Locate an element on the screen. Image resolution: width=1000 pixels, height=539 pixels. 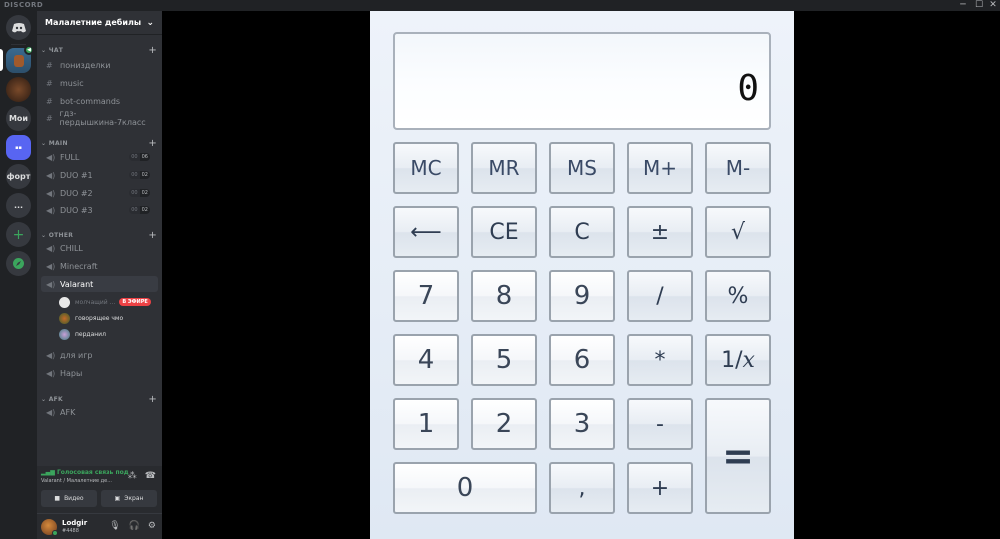
video-button: ■ Видео is located at coordinates (69, 498).